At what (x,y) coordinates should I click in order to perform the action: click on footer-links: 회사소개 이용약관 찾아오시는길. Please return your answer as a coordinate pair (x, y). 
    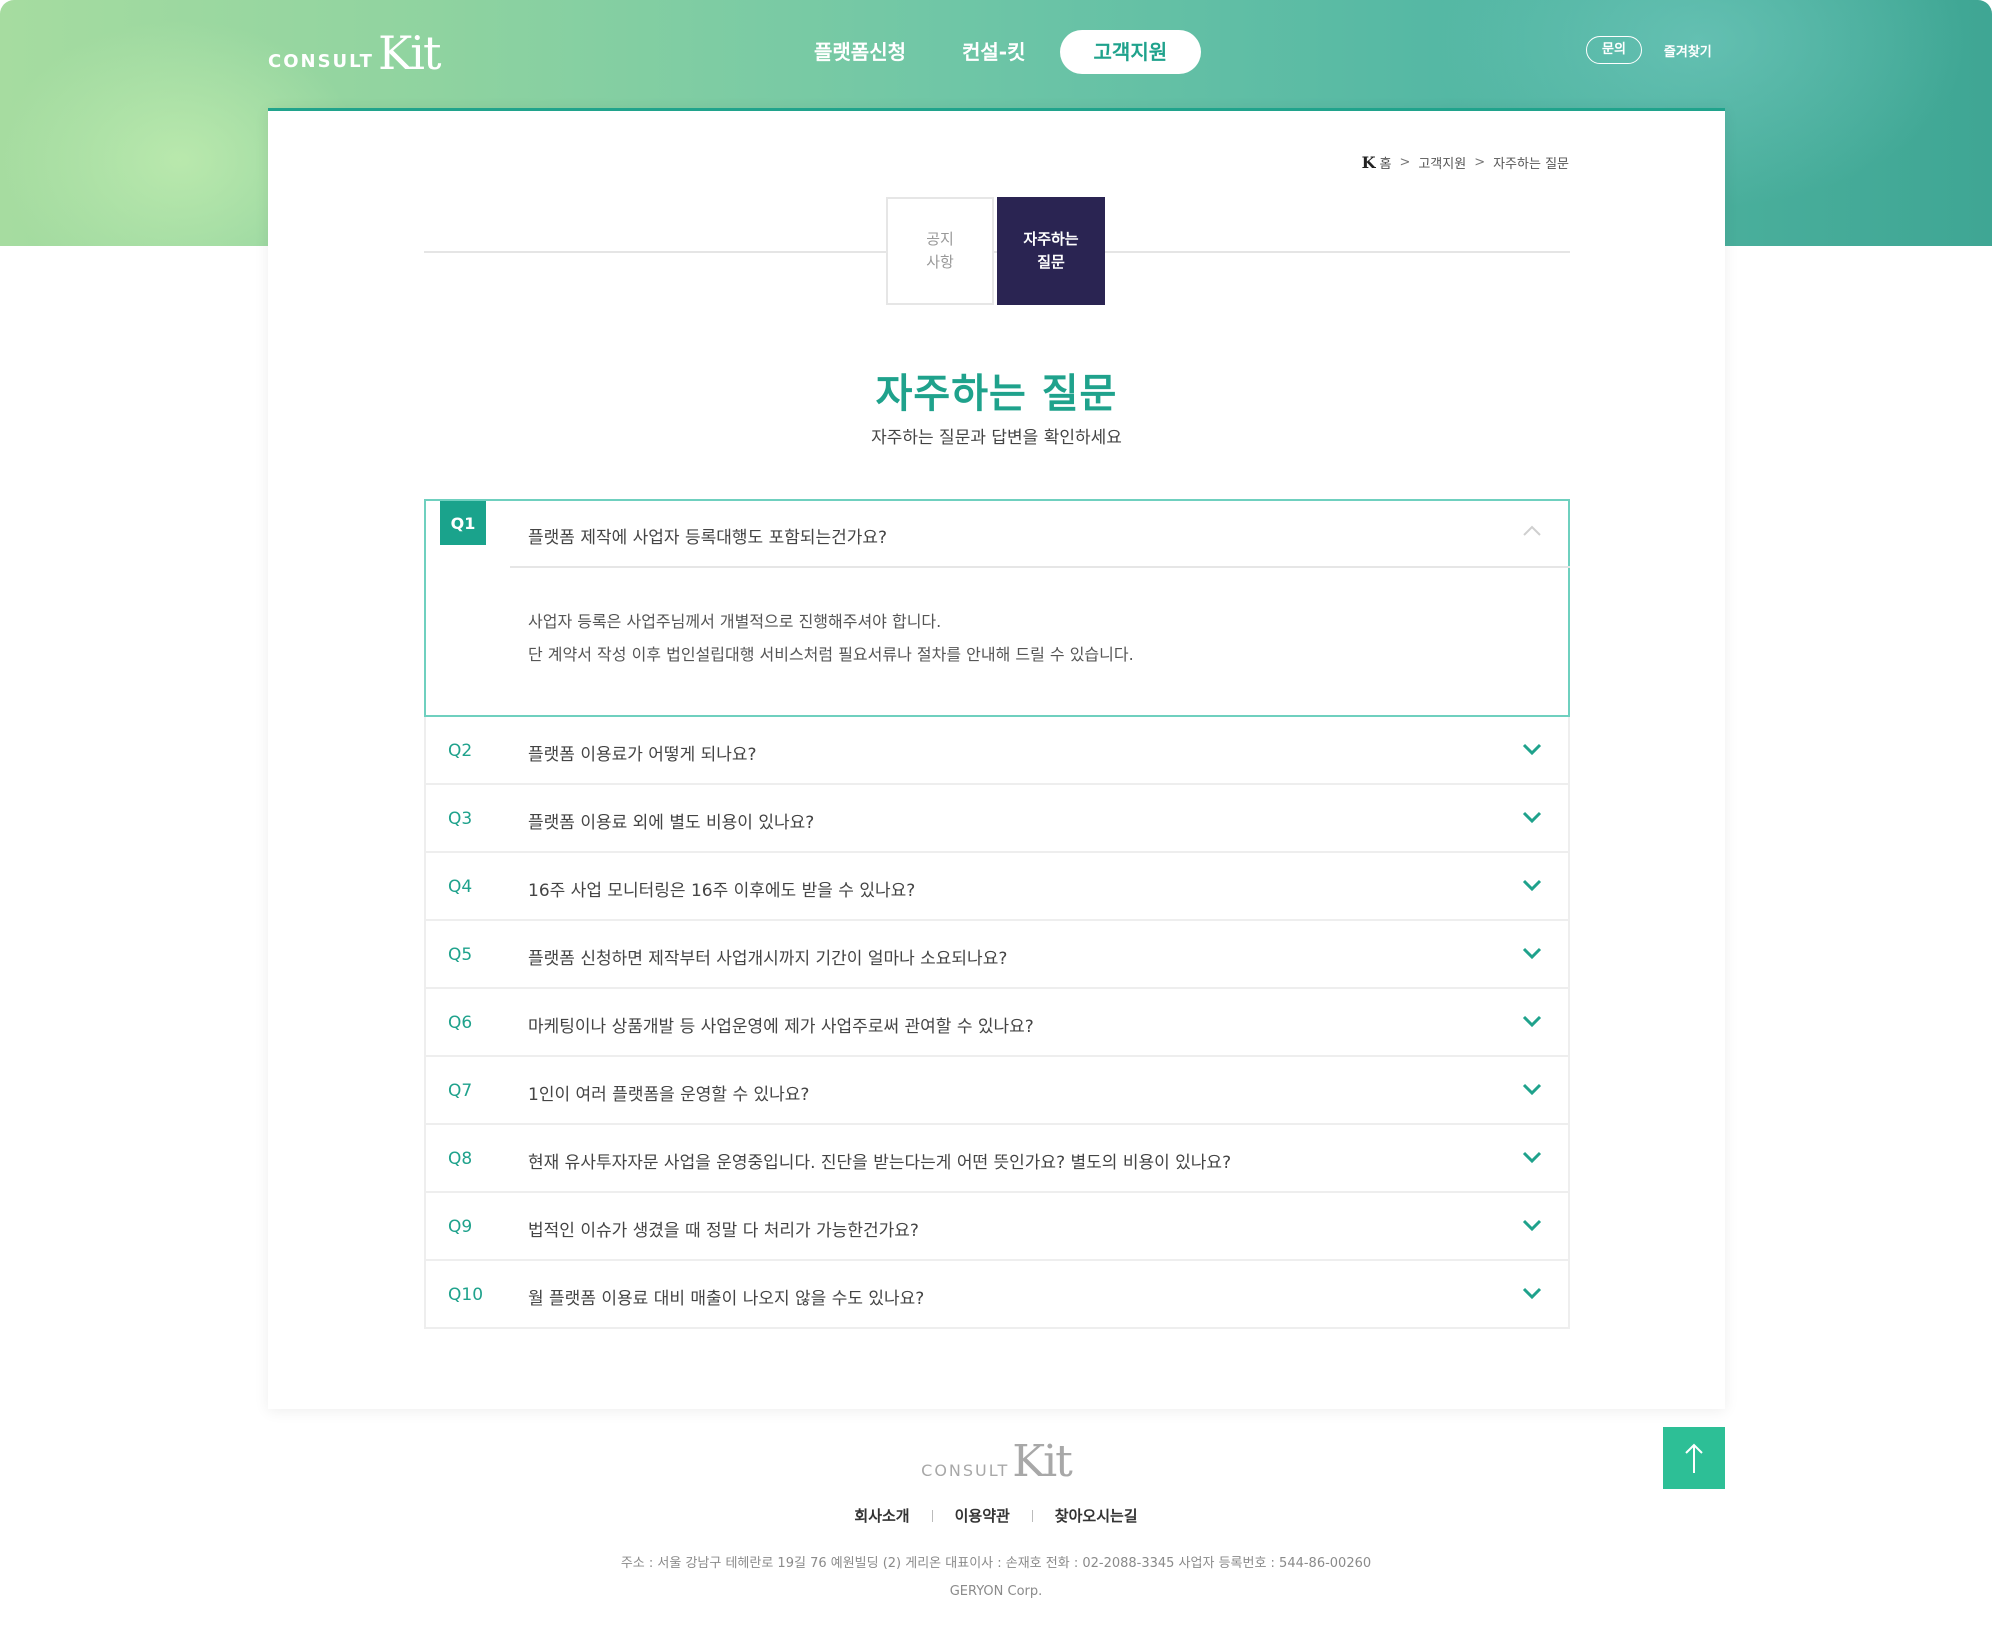
    Looking at the image, I should click on (996, 1515).